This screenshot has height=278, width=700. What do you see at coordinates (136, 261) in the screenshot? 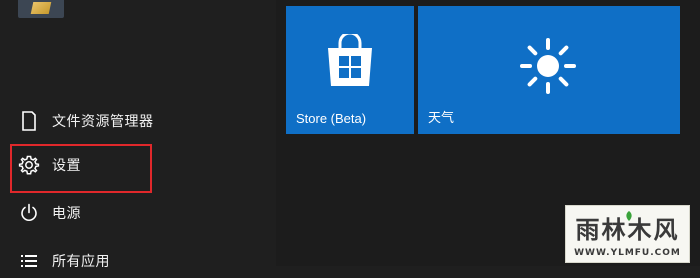
I see `menu-item-all-apps: 所有应用` at bounding box center [136, 261].